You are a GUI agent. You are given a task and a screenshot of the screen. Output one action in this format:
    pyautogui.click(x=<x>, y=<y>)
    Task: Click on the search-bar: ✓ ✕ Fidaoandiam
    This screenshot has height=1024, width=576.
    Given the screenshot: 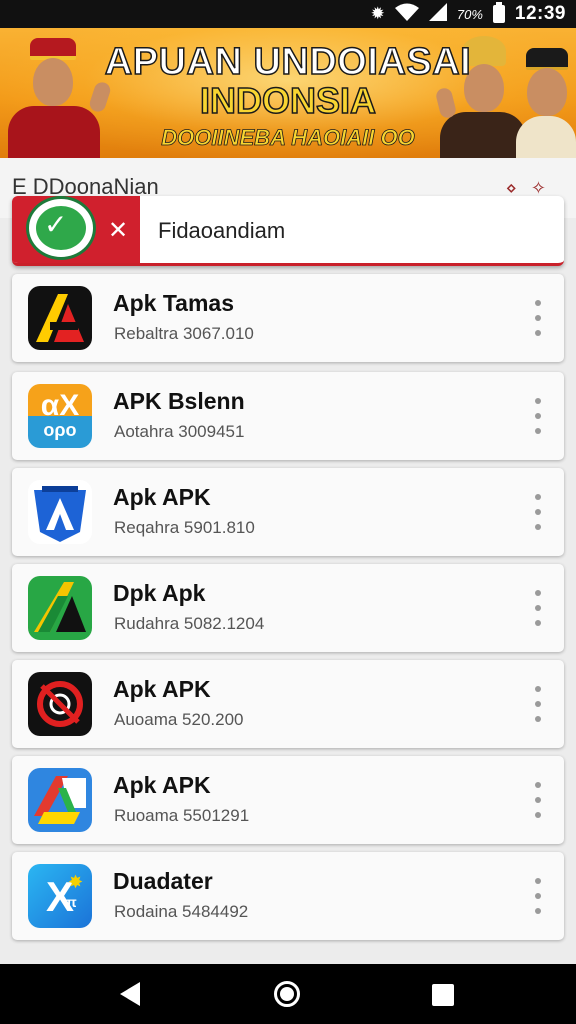 What is the action you would take?
    pyautogui.click(x=288, y=231)
    